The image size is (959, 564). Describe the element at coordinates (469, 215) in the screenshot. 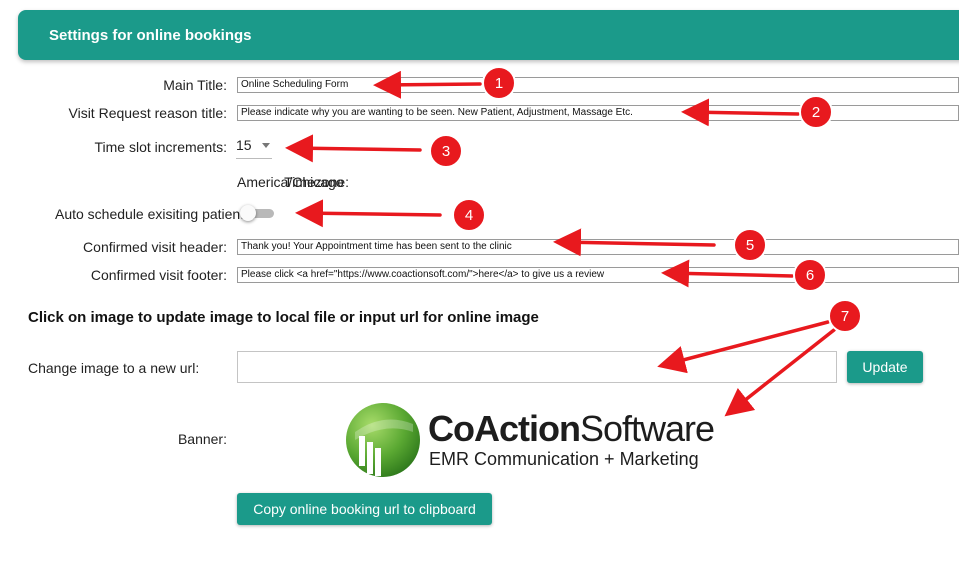

I see `annotation-number: 4` at that location.